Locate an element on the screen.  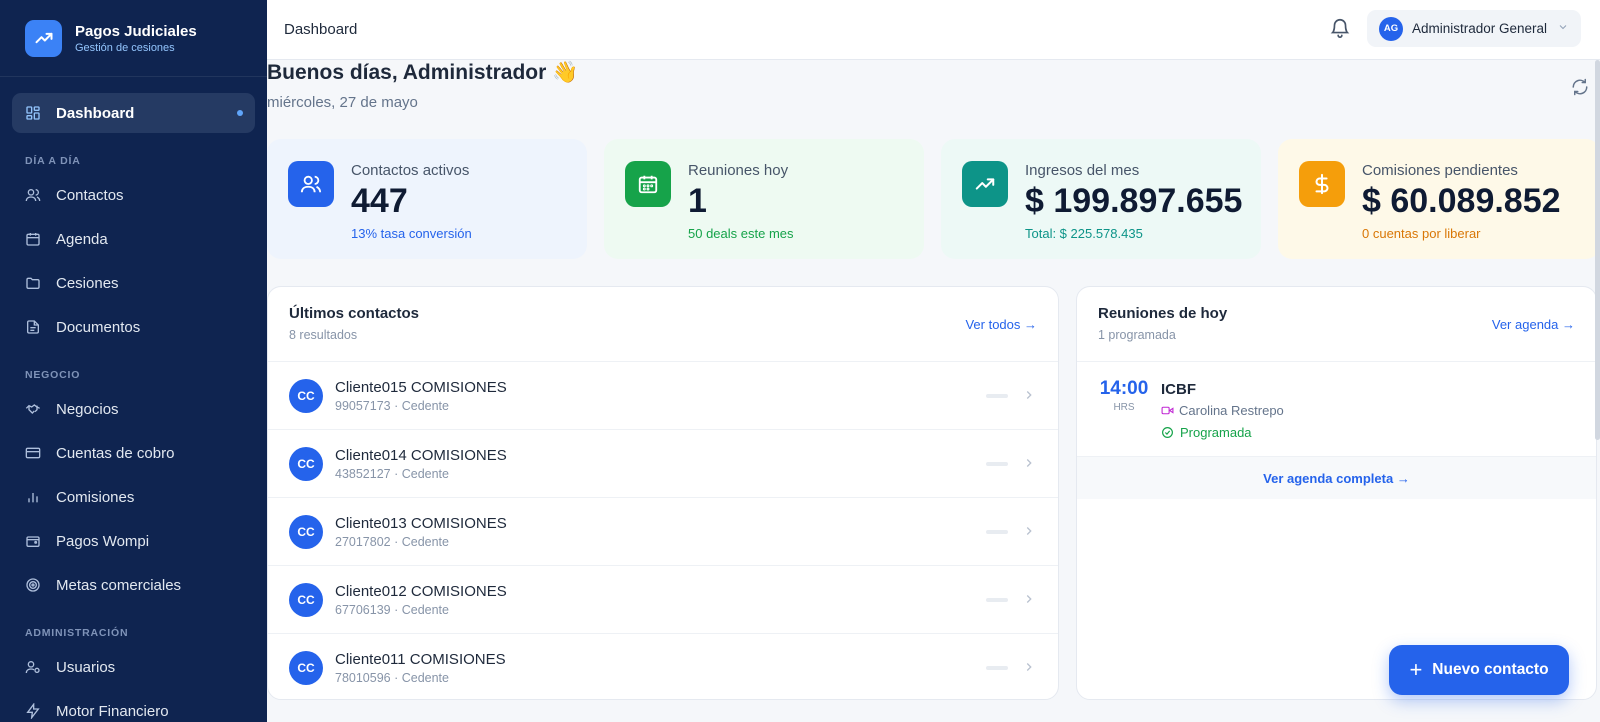
sidebar-item-label: Agenda is located at coordinates (82, 239).